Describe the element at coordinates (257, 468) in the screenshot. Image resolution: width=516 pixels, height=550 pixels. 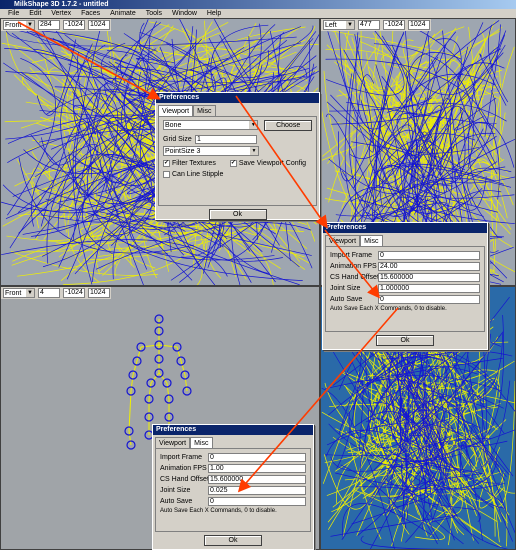
I see `animation-fps-input: 1.00` at that location.